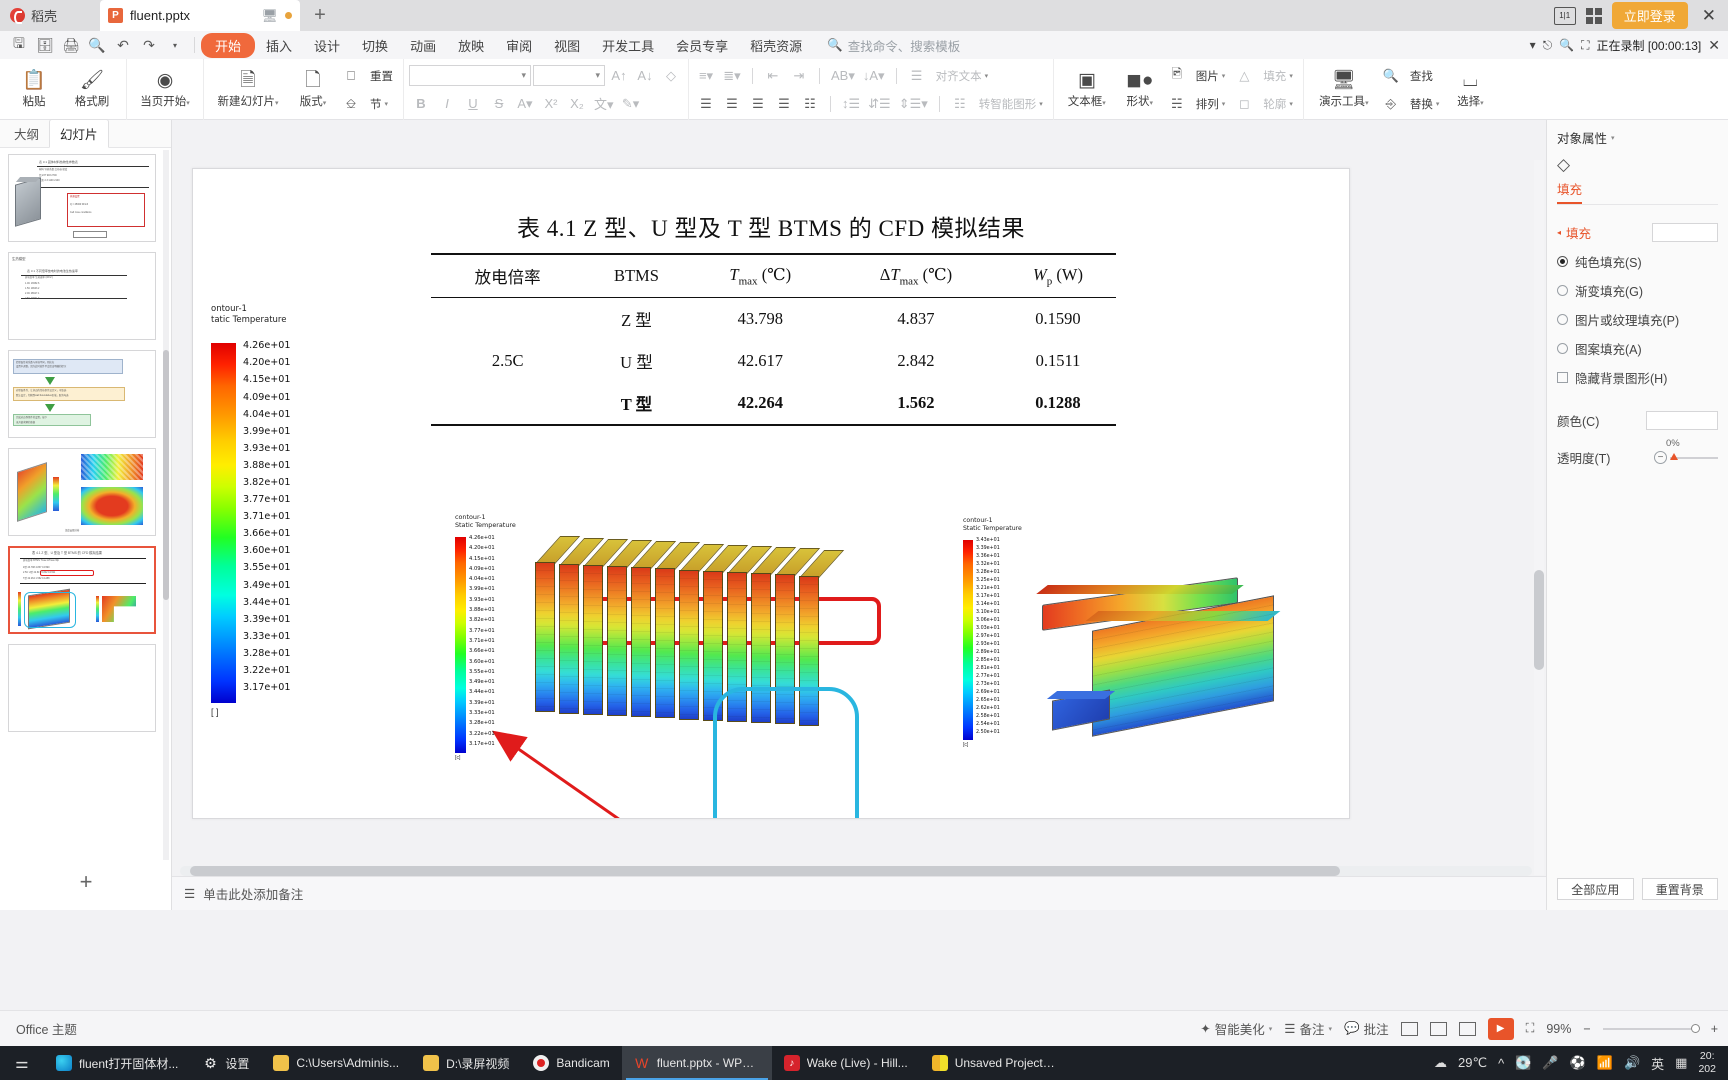 The width and height of the screenshot is (1728, 1080). What do you see at coordinates (732, 76) in the screenshot?
I see `numbered-list-icon: ≣▾` at bounding box center [732, 76].